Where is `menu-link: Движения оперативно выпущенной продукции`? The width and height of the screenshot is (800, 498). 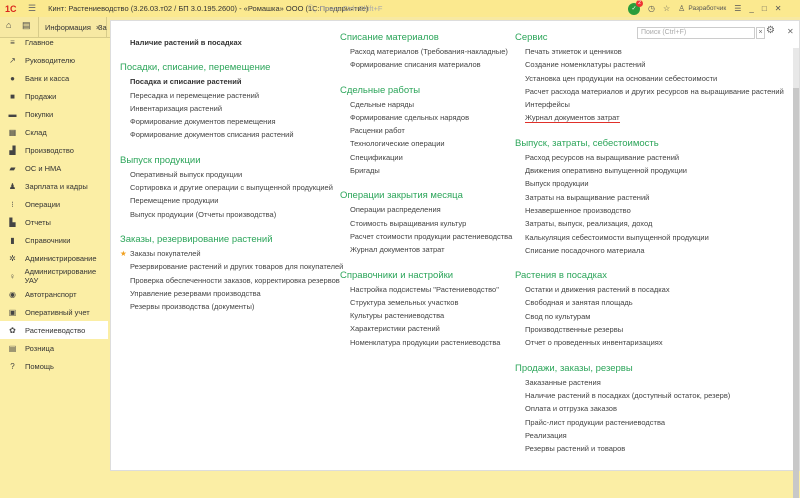 menu-link: Движения оперативно выпущенной продукции is located at coordinates (649, 170).